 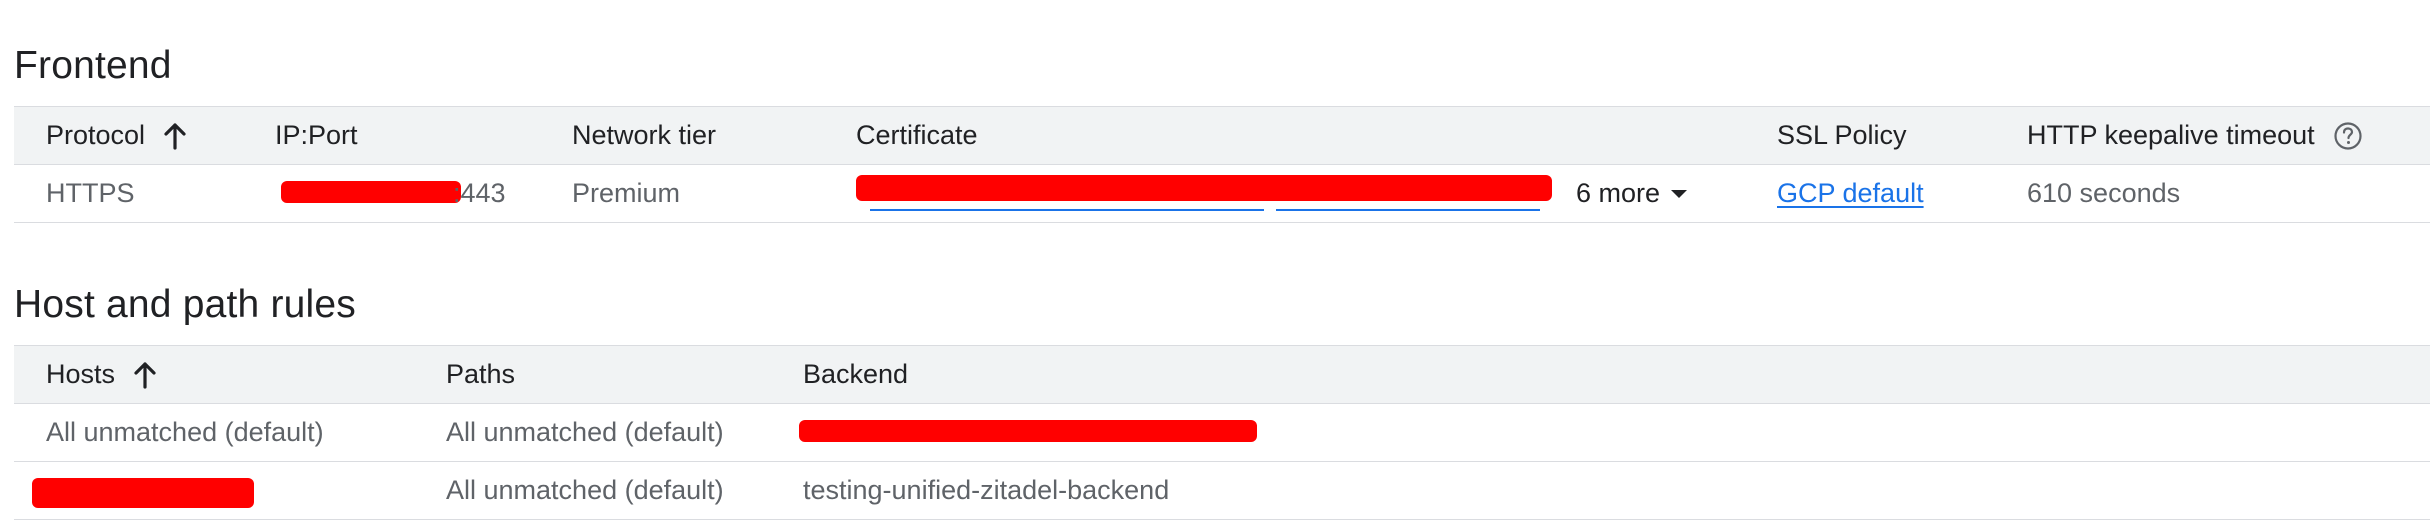 I want to click on column-header-paths: Paths, so click(x=480, y=374).